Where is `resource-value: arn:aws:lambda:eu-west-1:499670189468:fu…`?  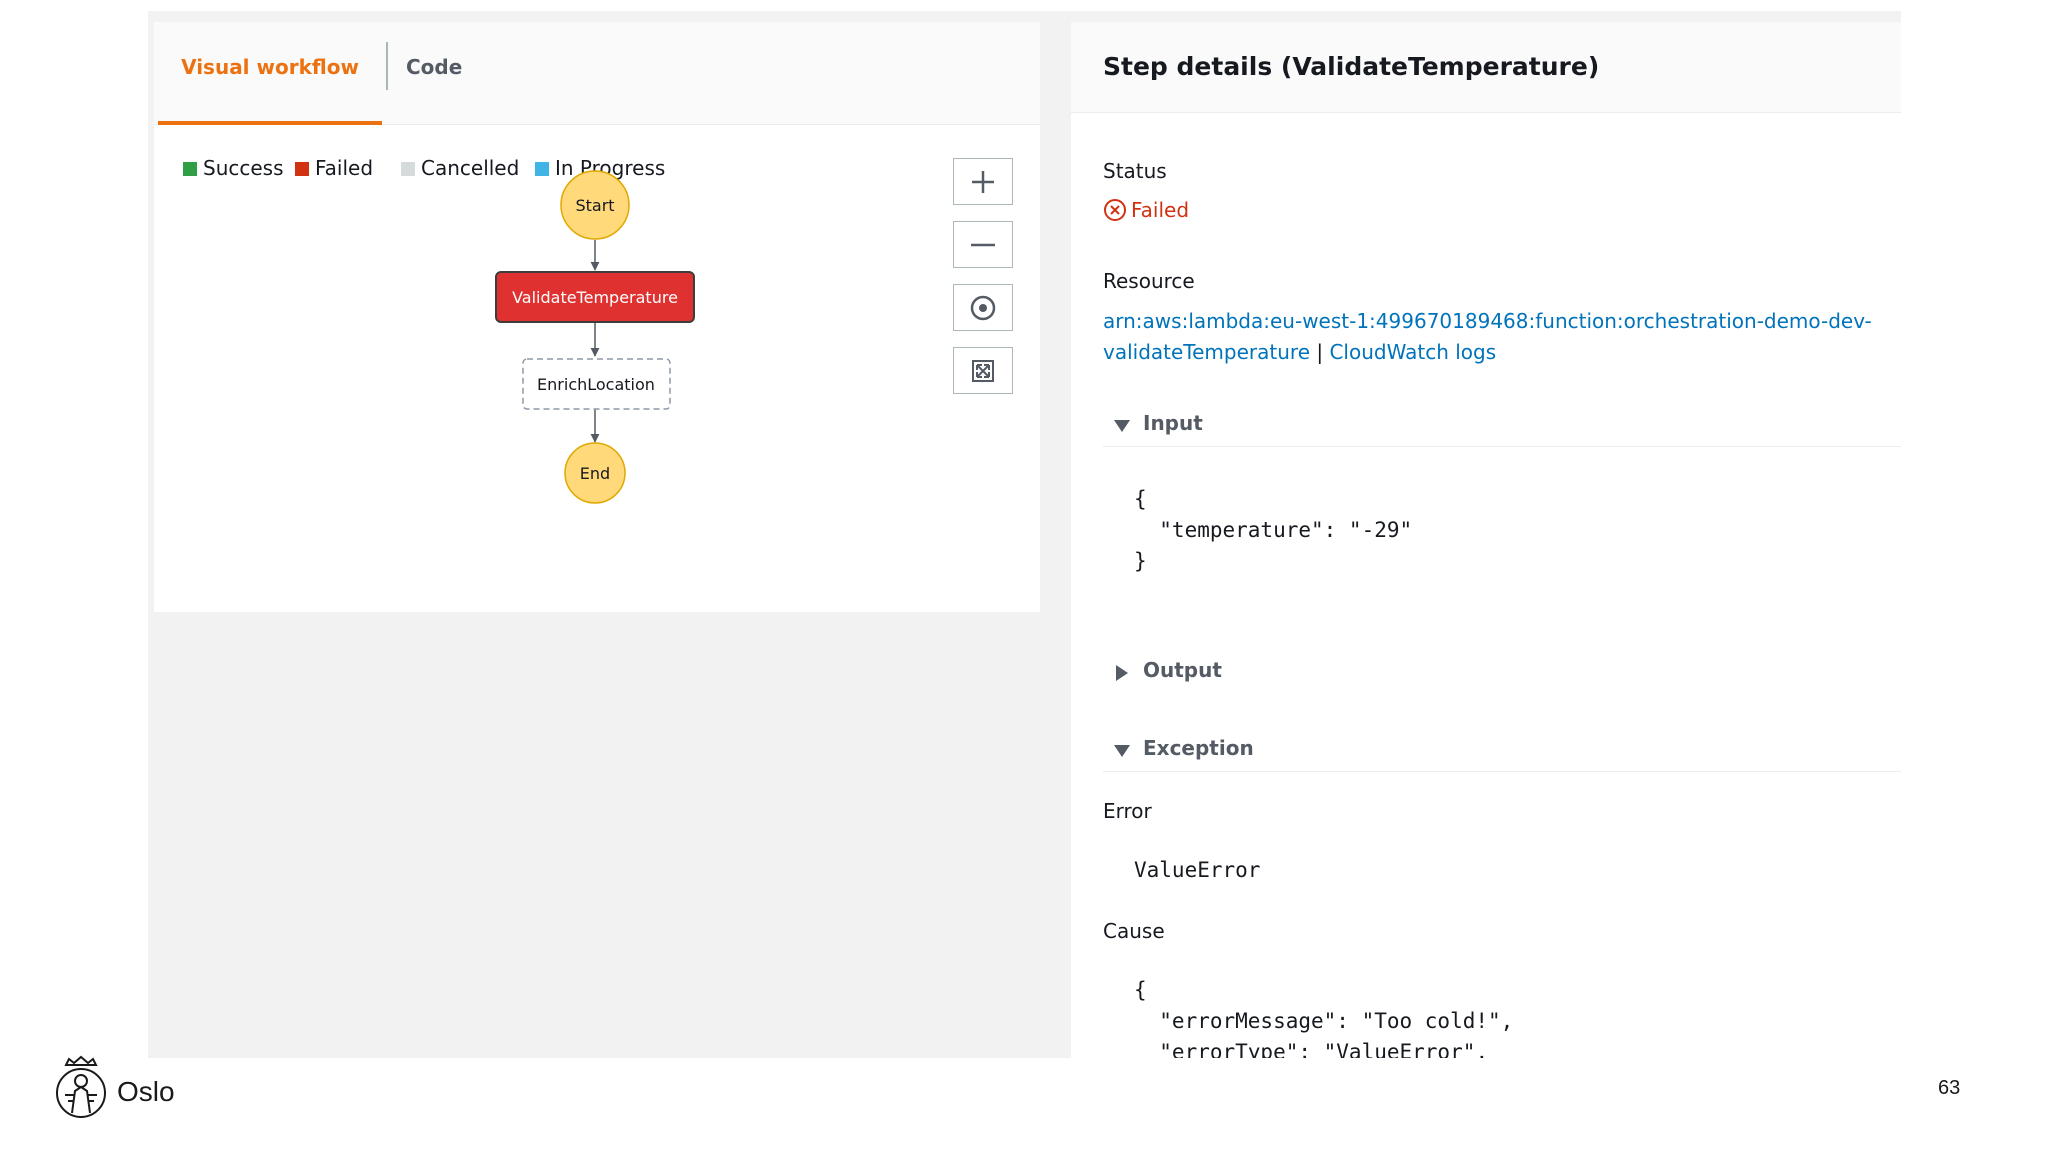 resource-value: arn:aws:lambda:eu-west-1:499670189468:fu… is located at coordinates (1498, 337).